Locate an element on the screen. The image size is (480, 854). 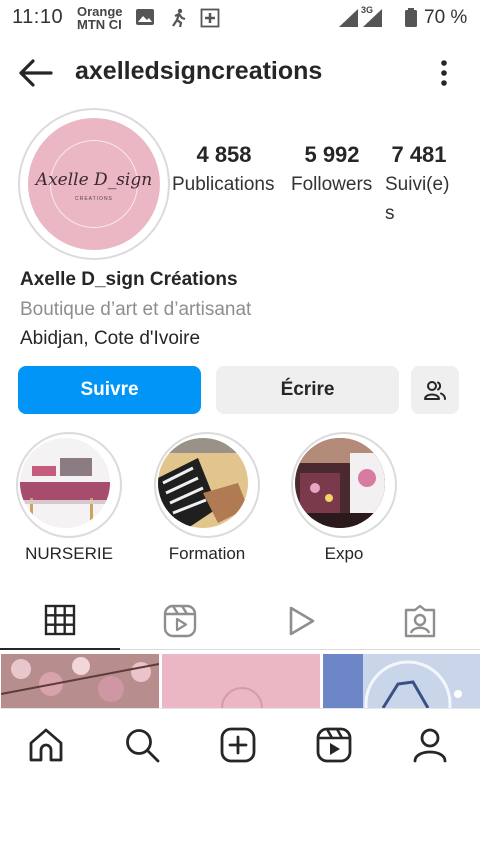
reels-icon is located at coordinates (180, 621).